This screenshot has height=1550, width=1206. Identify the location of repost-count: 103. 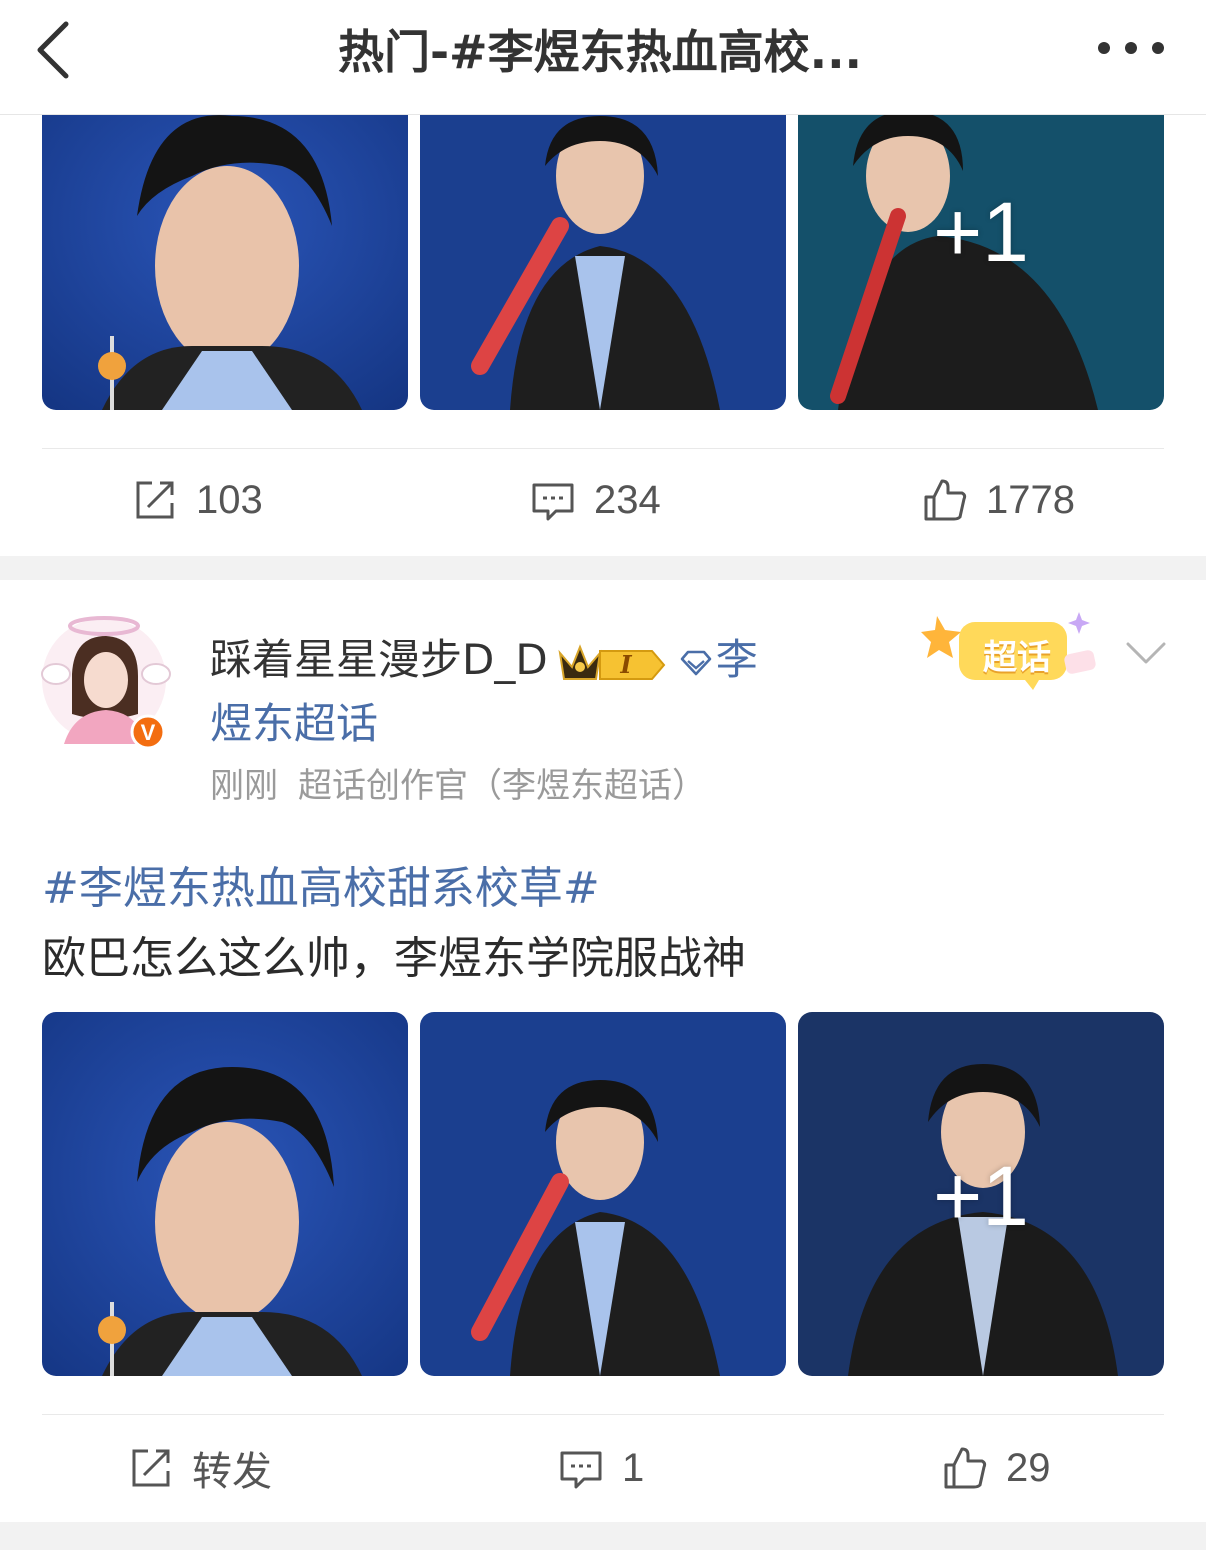
(229, 499).